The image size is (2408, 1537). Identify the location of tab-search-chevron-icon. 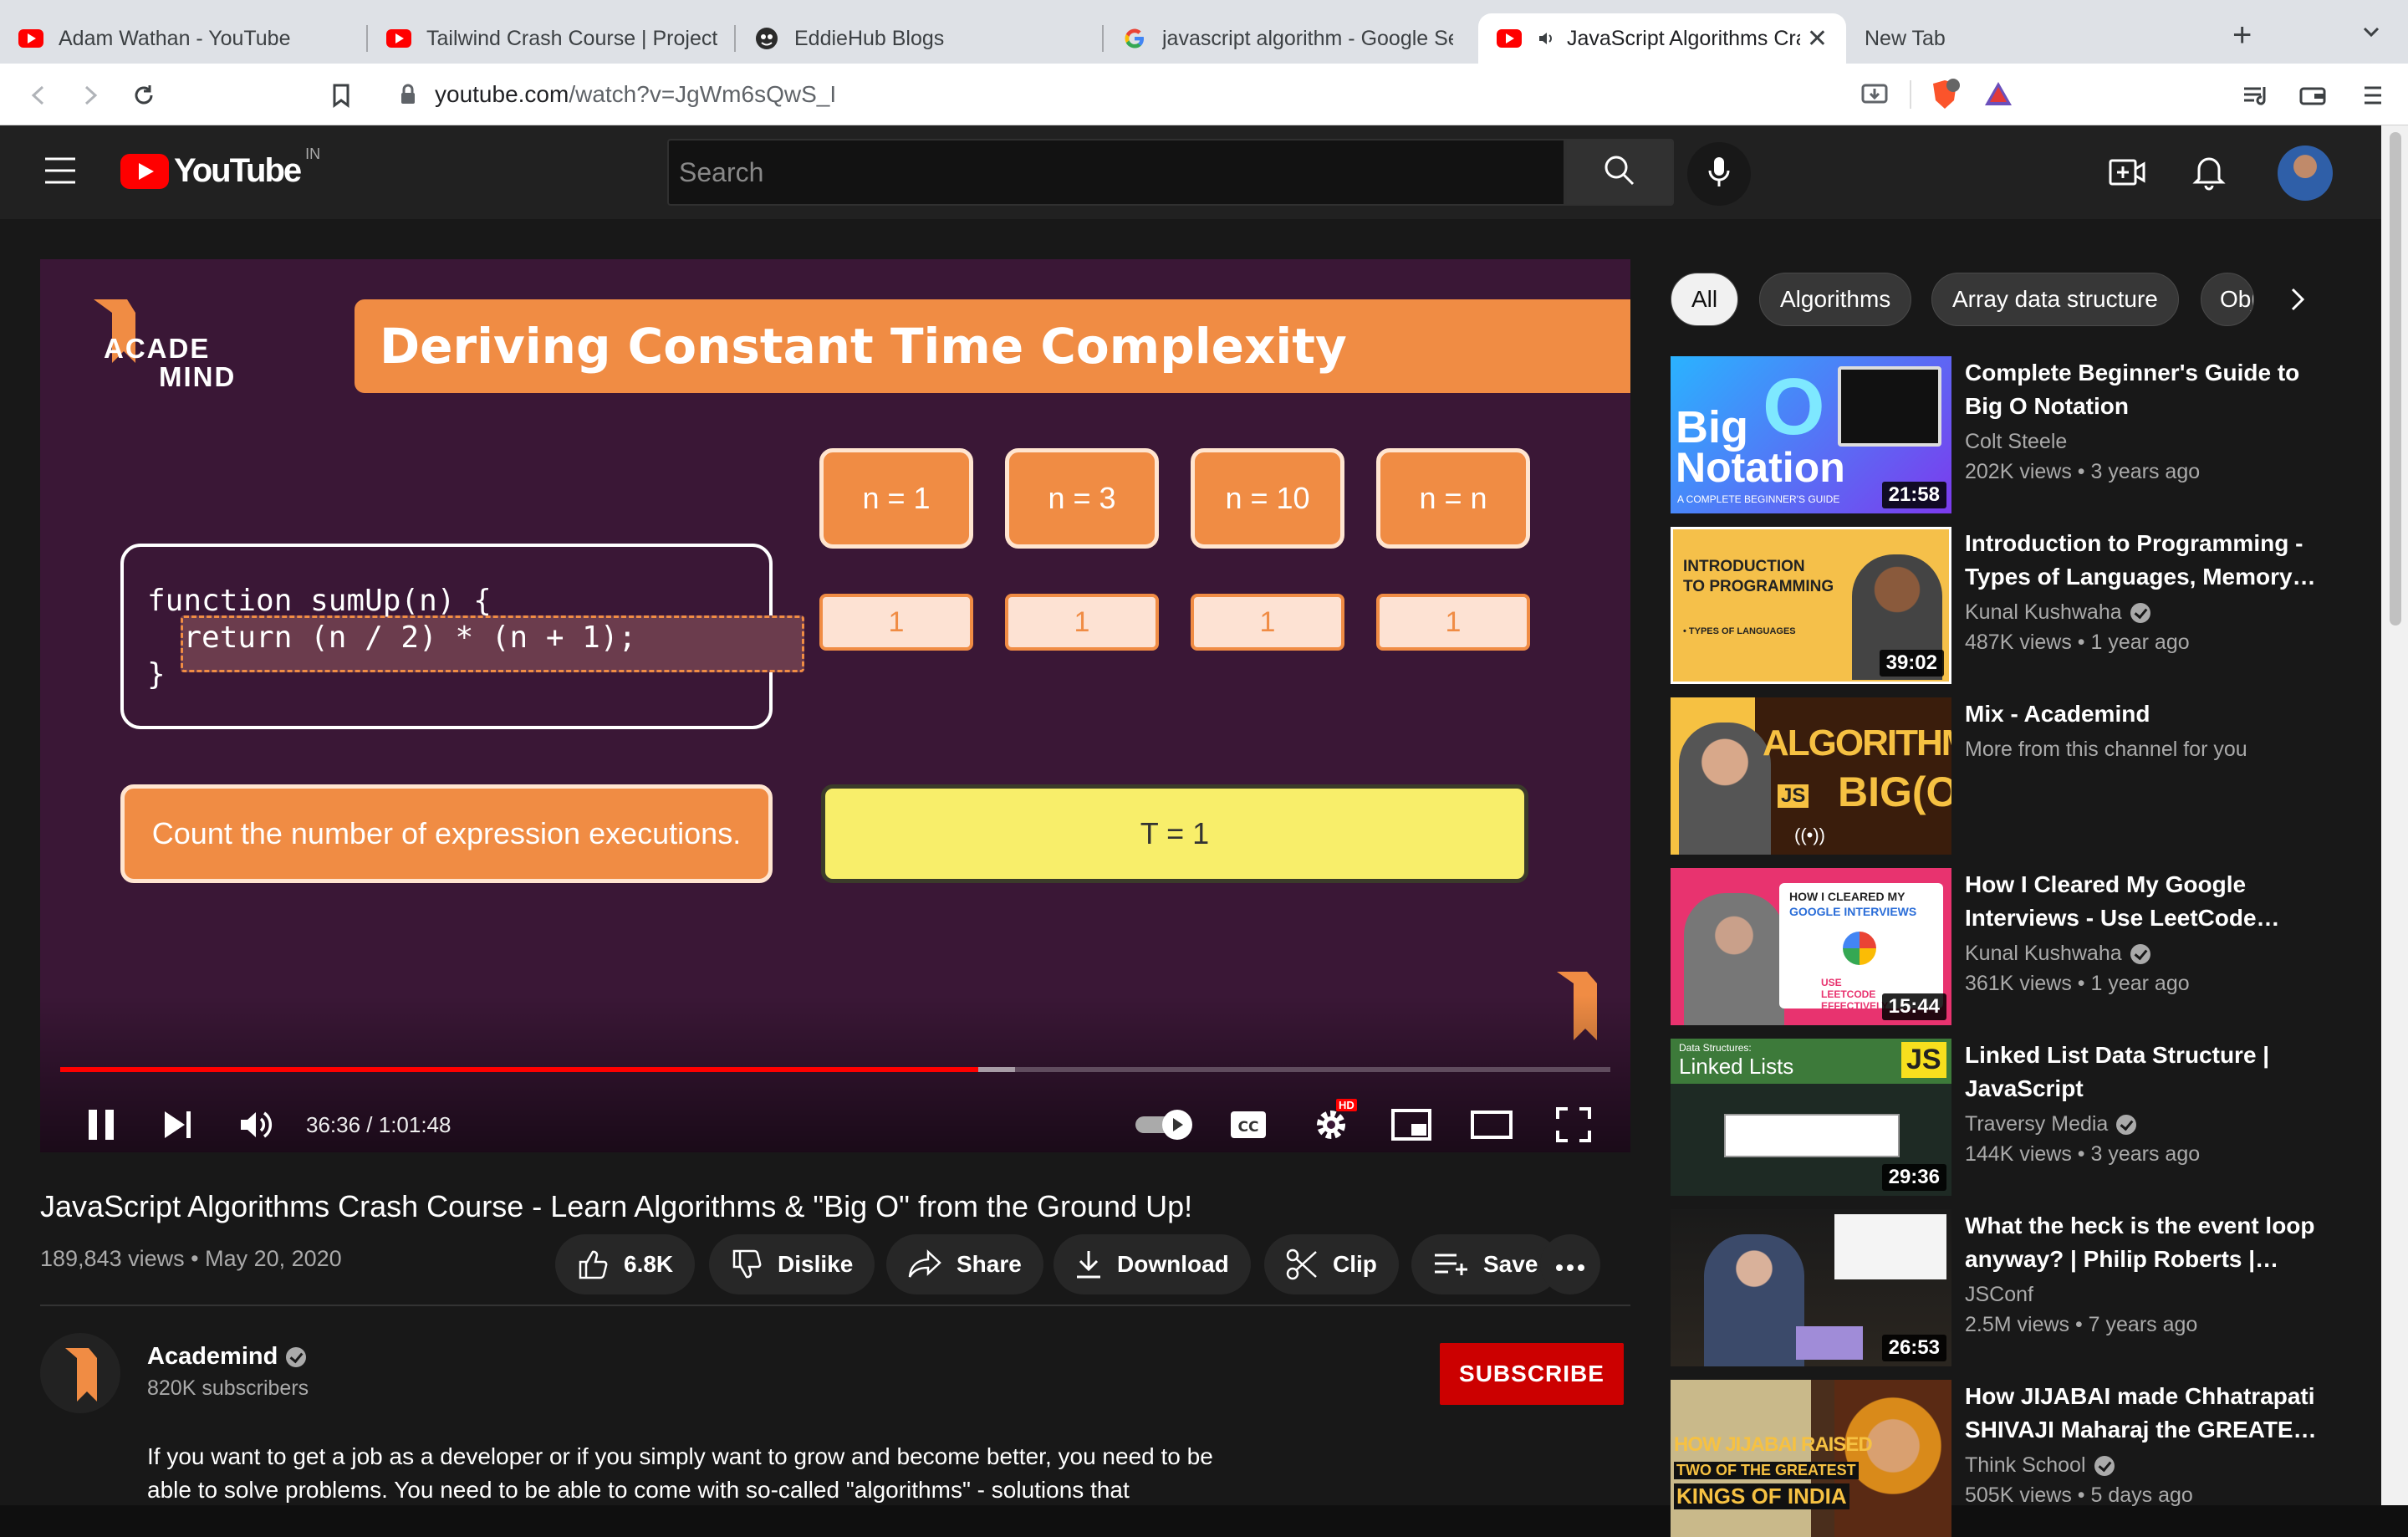
(2371, 34).